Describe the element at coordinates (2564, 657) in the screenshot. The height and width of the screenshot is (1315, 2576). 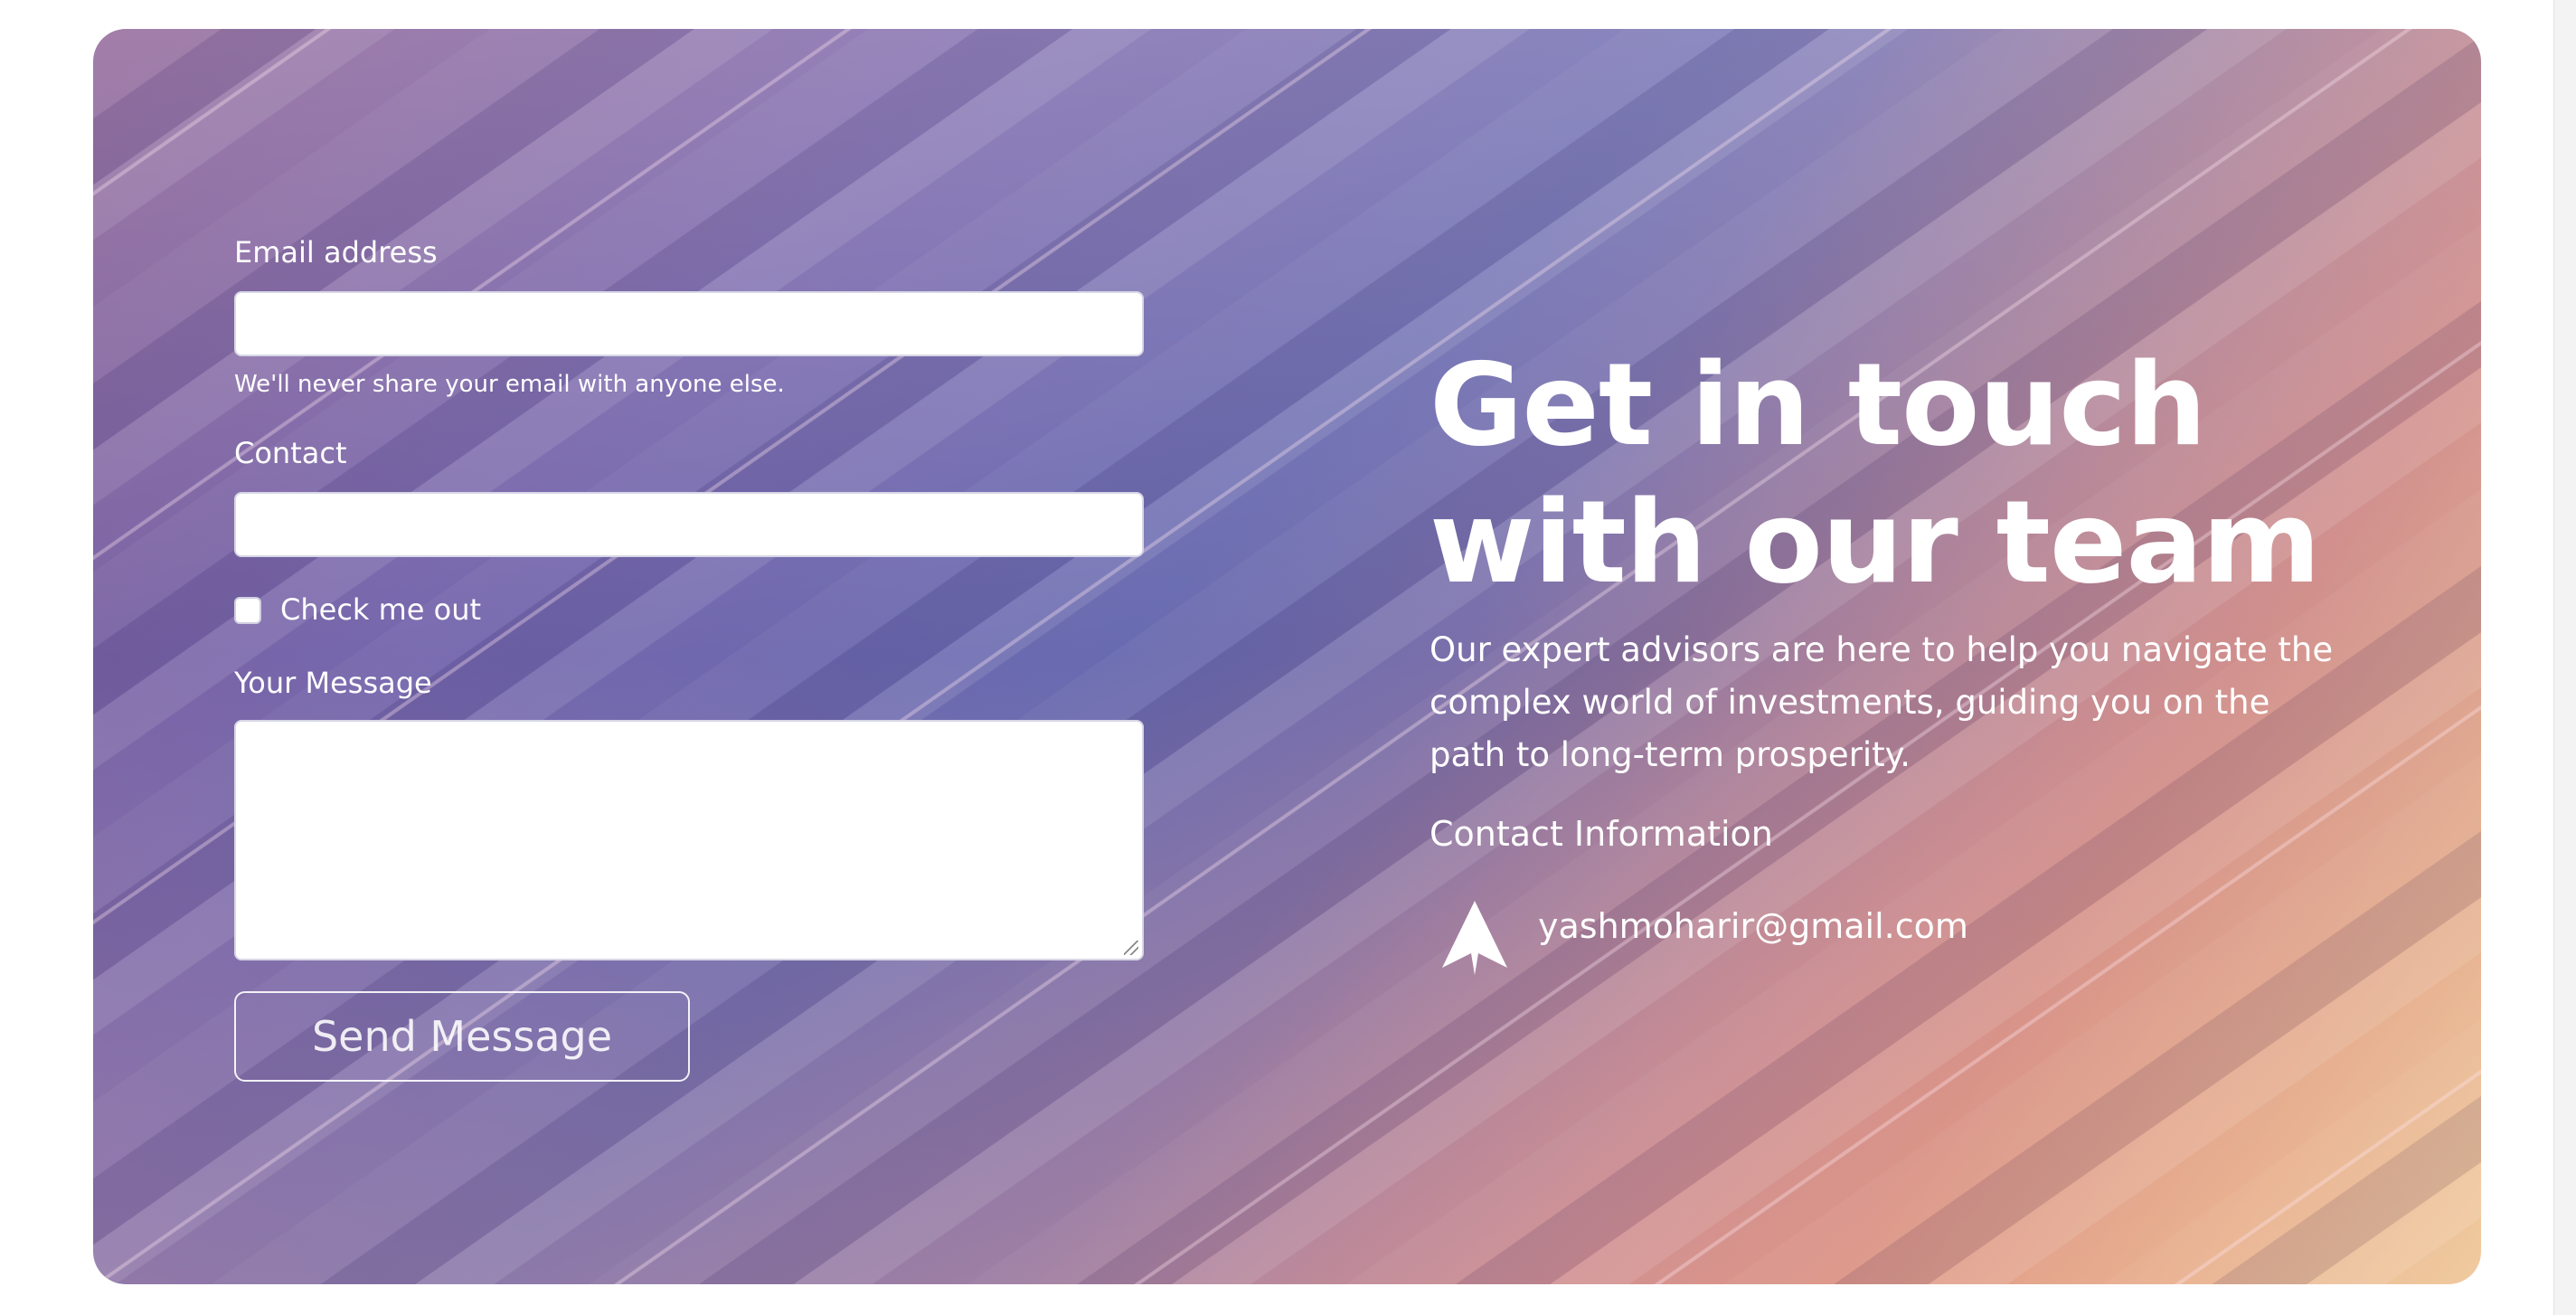
I see `page-scrollbar` at that location.